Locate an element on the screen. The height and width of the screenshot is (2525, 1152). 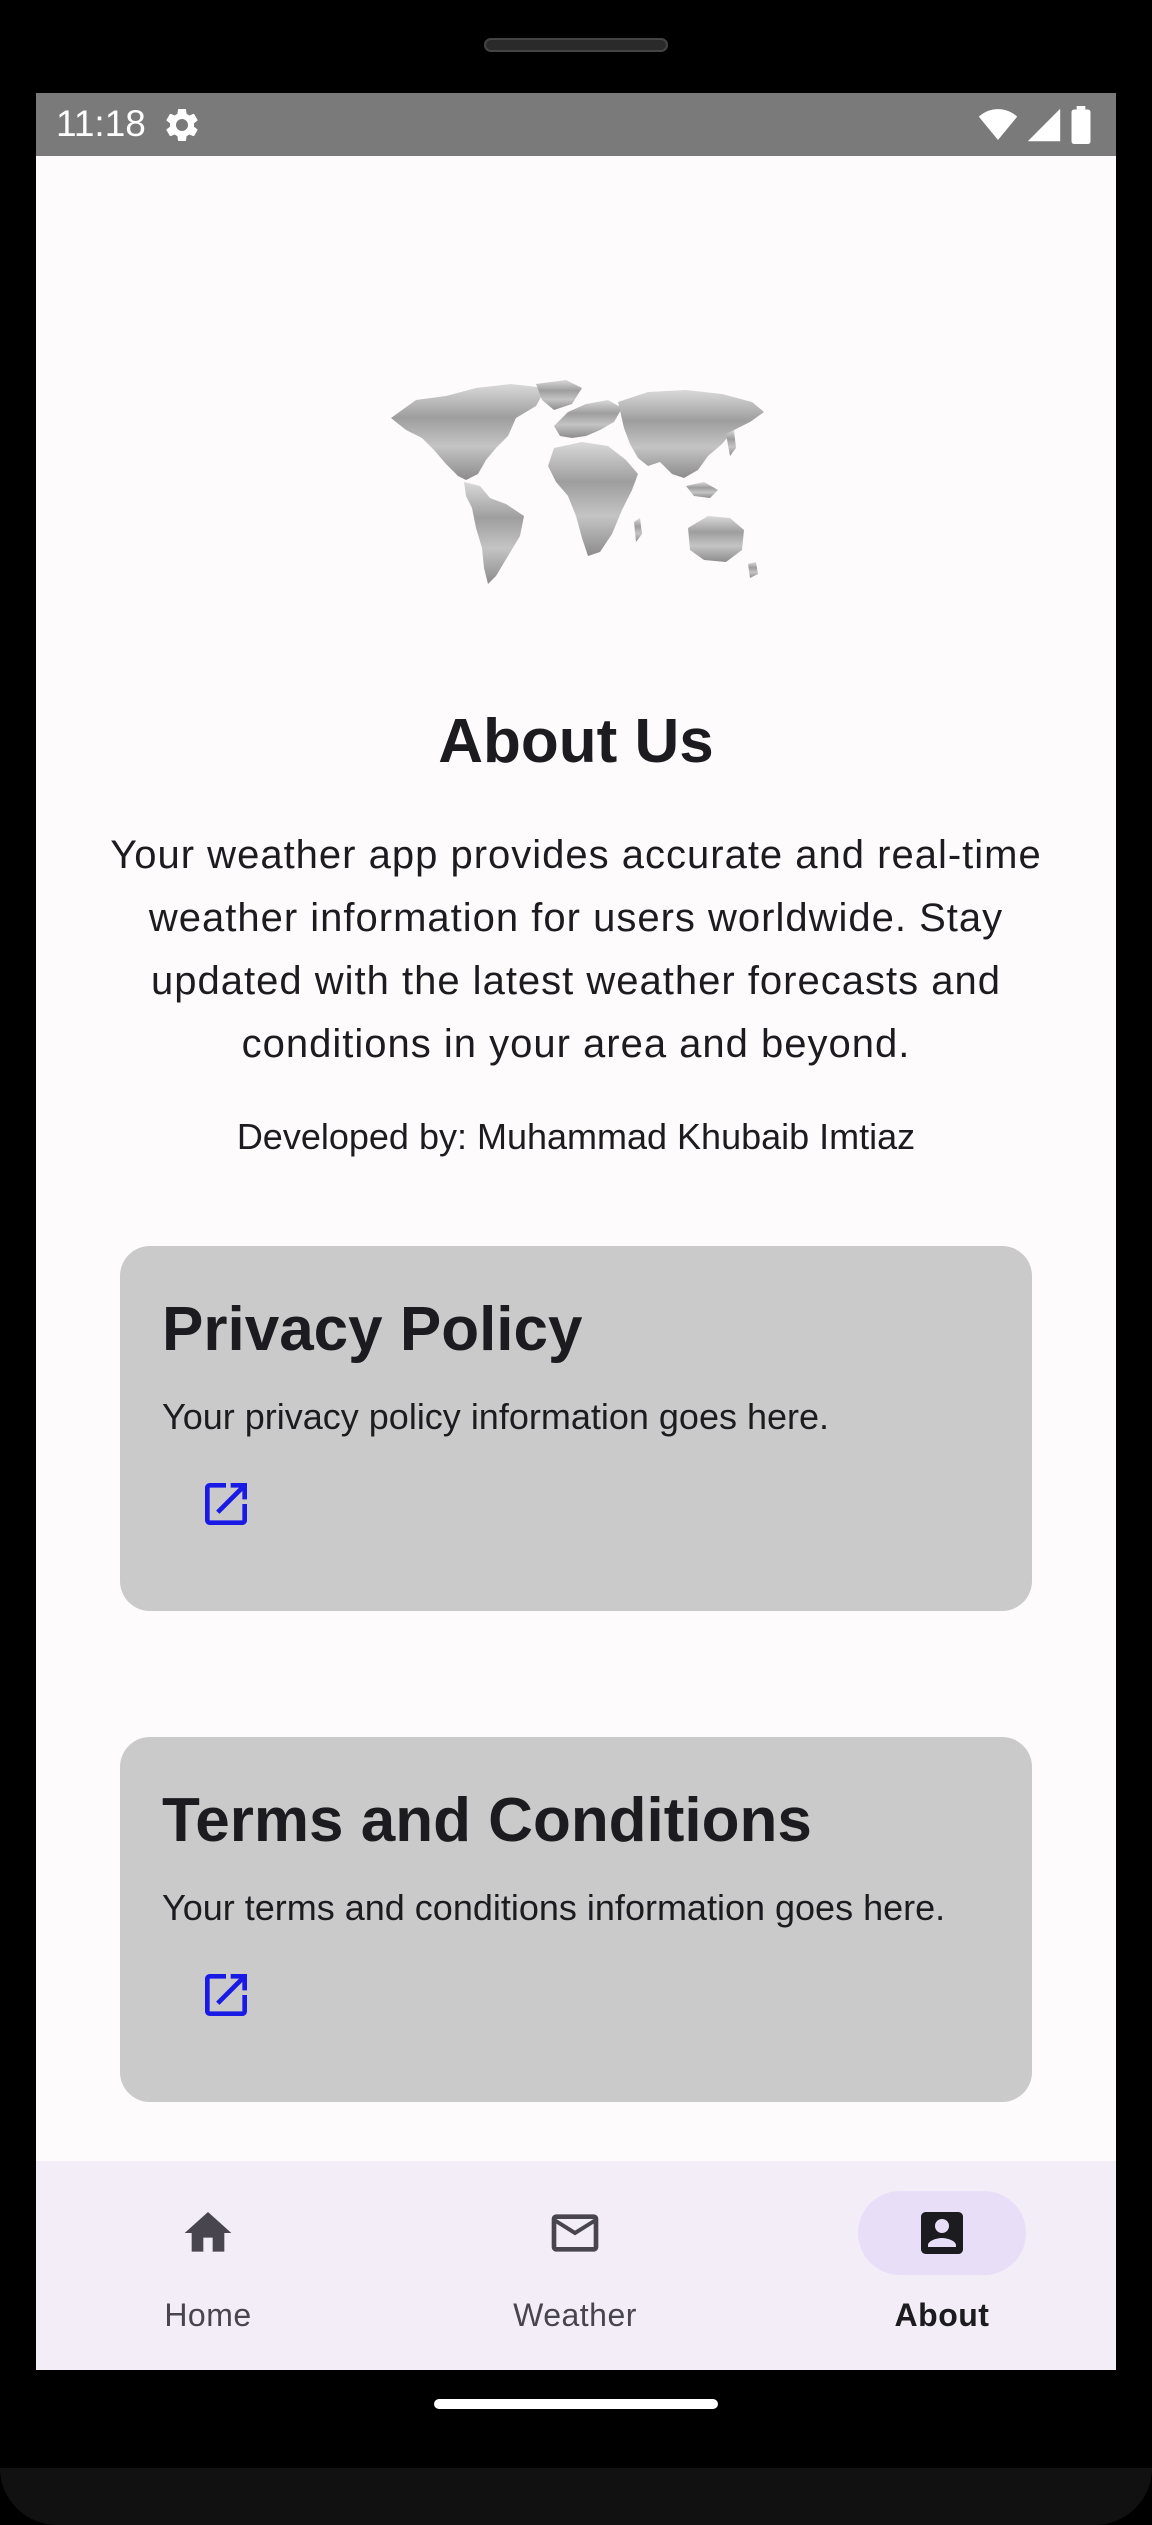
privacy-policy-title: Privacy Policy is located at coordinates (372, 1329).